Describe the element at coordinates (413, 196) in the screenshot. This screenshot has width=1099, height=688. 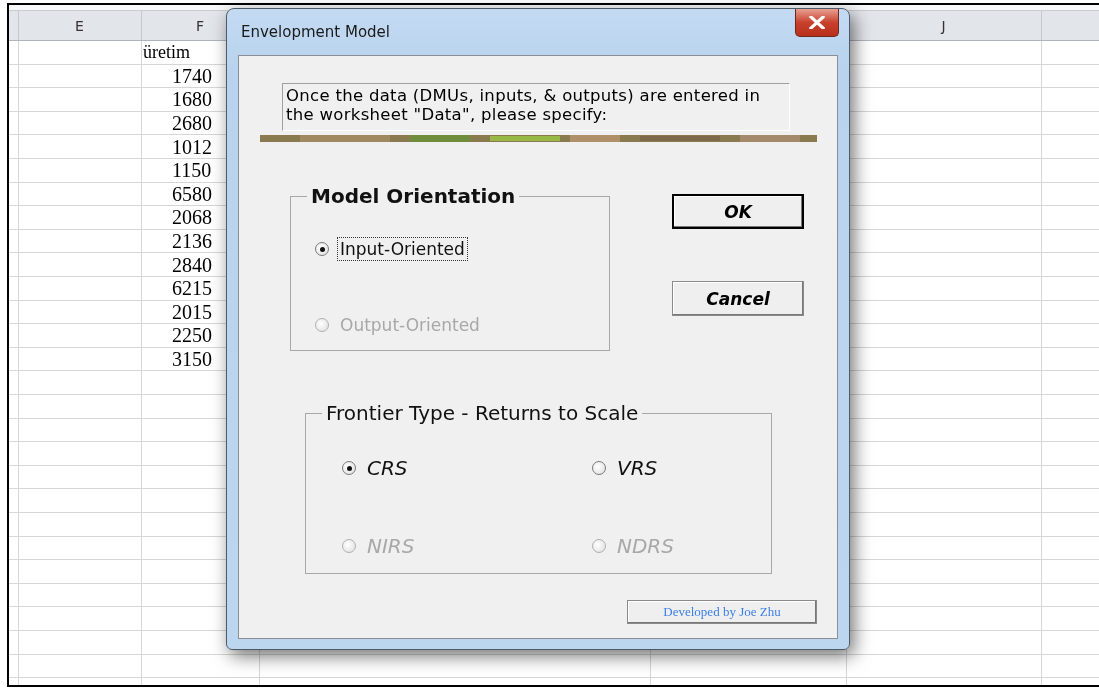
I see `group-title: Model Orientation` at that location.